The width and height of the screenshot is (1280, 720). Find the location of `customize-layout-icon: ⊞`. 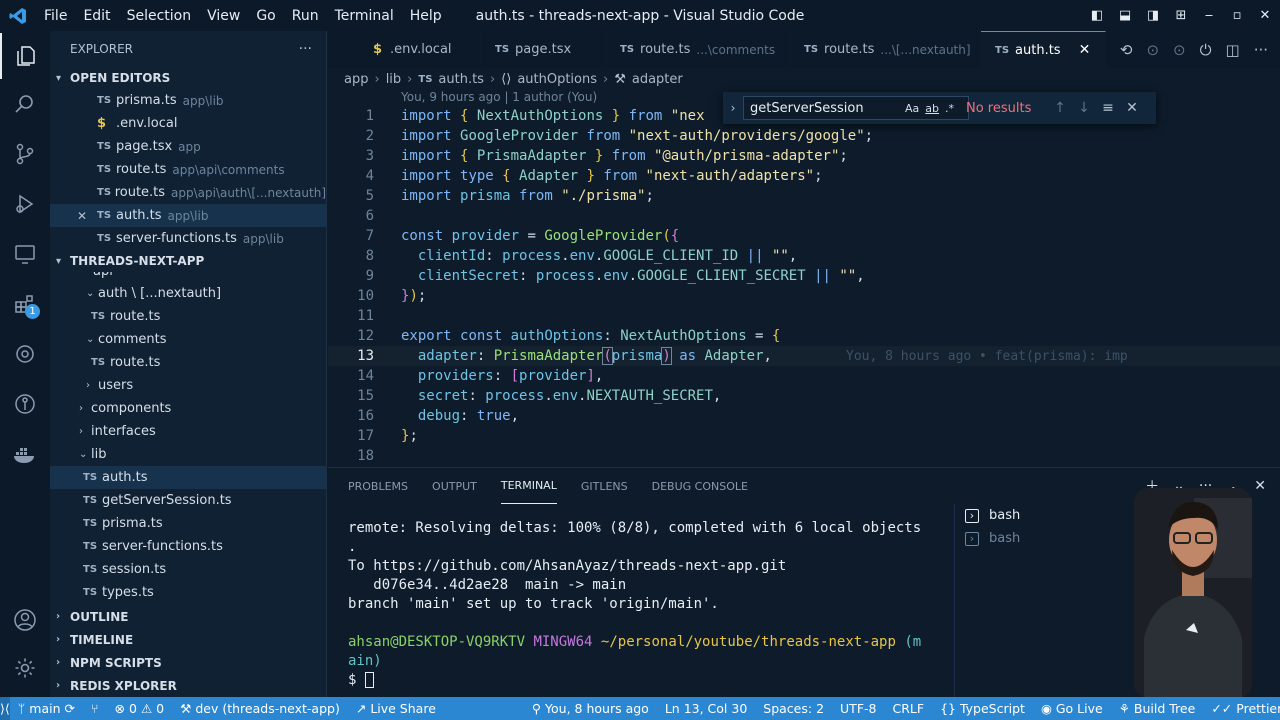

customize-layout-icon: ⊞ is located at coordinates (1181, 15).